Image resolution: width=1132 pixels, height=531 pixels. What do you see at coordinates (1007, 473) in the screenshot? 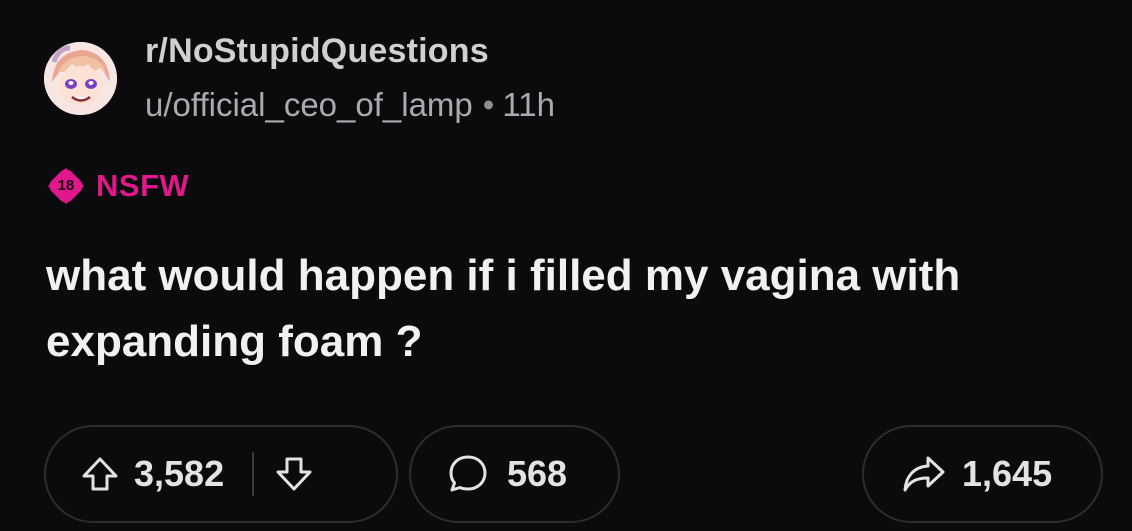
I see `share-count: 1,645` at bounding box center [1007, 473].